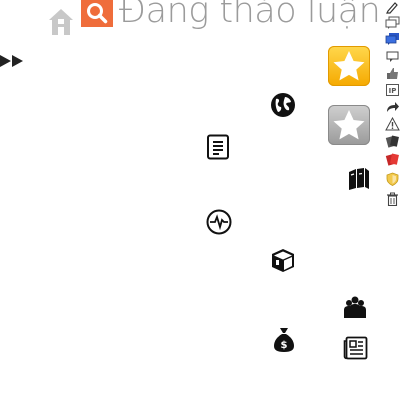  What do you see at coordinates (392, 23) in the screenshot?
I see `comments-icon` at bounding box center [392, 23].